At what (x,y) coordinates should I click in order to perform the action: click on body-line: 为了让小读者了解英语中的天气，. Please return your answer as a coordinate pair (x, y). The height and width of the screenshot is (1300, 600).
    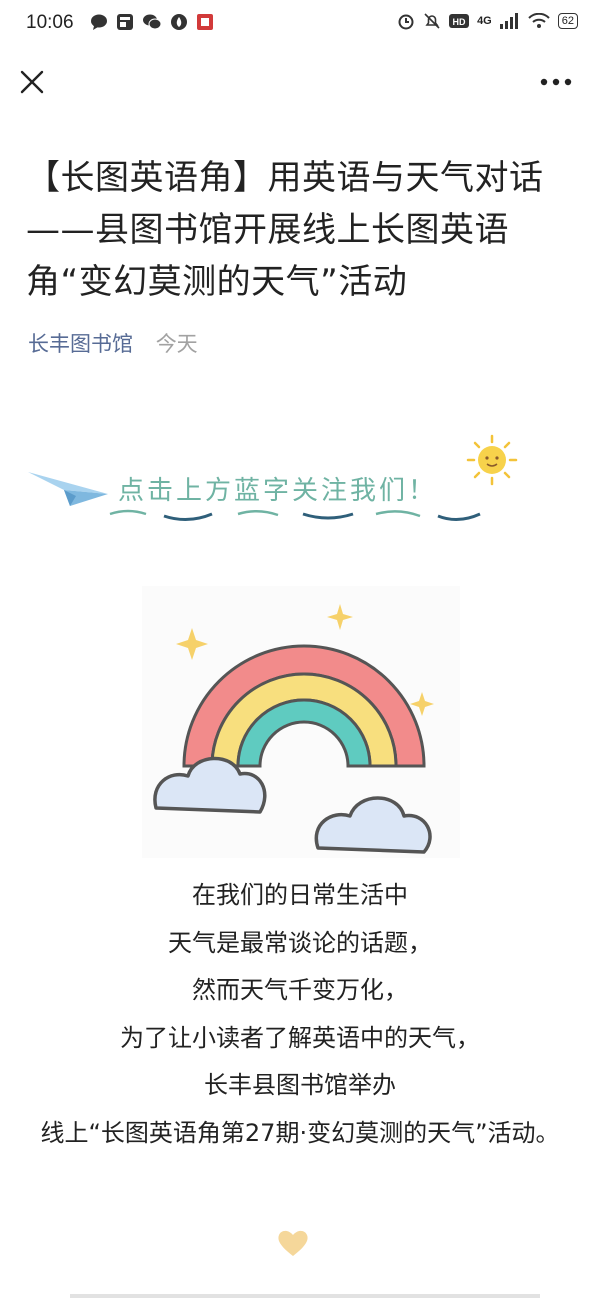
    Looking at the image, I should click on (300, 1037).